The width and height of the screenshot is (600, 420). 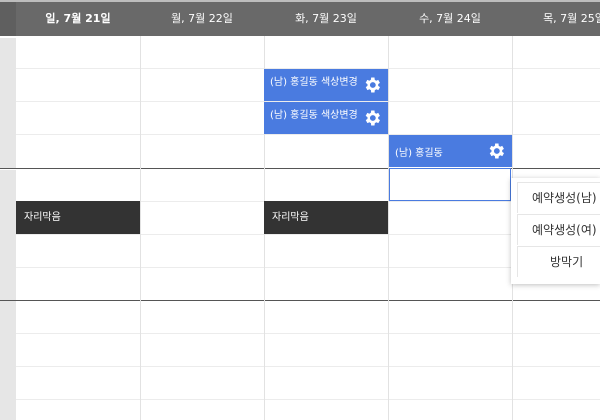 What do you see at coordinates (202, 19) in the screenshot?
I see `day-header-mon: 월, 7월 22일` at bounding box center [202, 19].